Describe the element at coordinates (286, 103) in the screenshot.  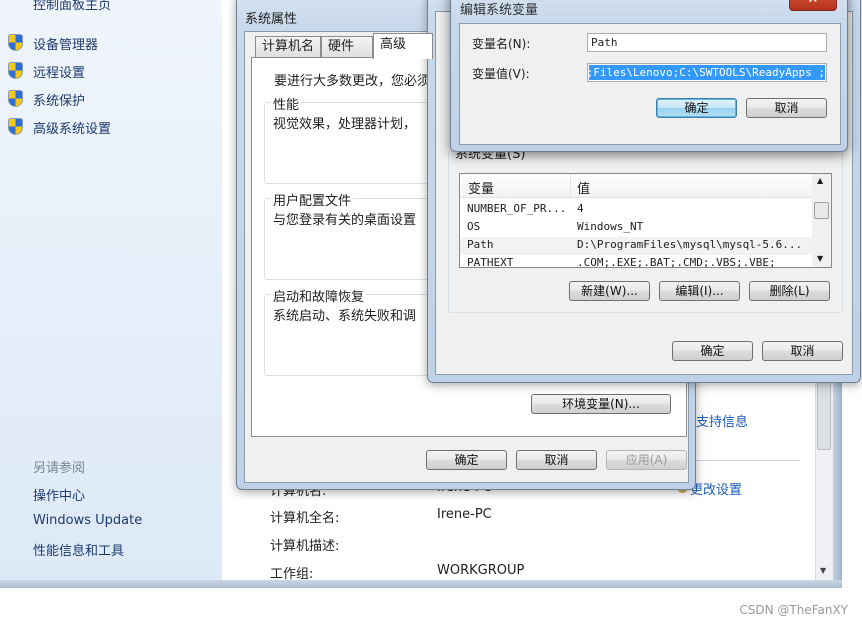
I see `group-title: 性能` at that location.